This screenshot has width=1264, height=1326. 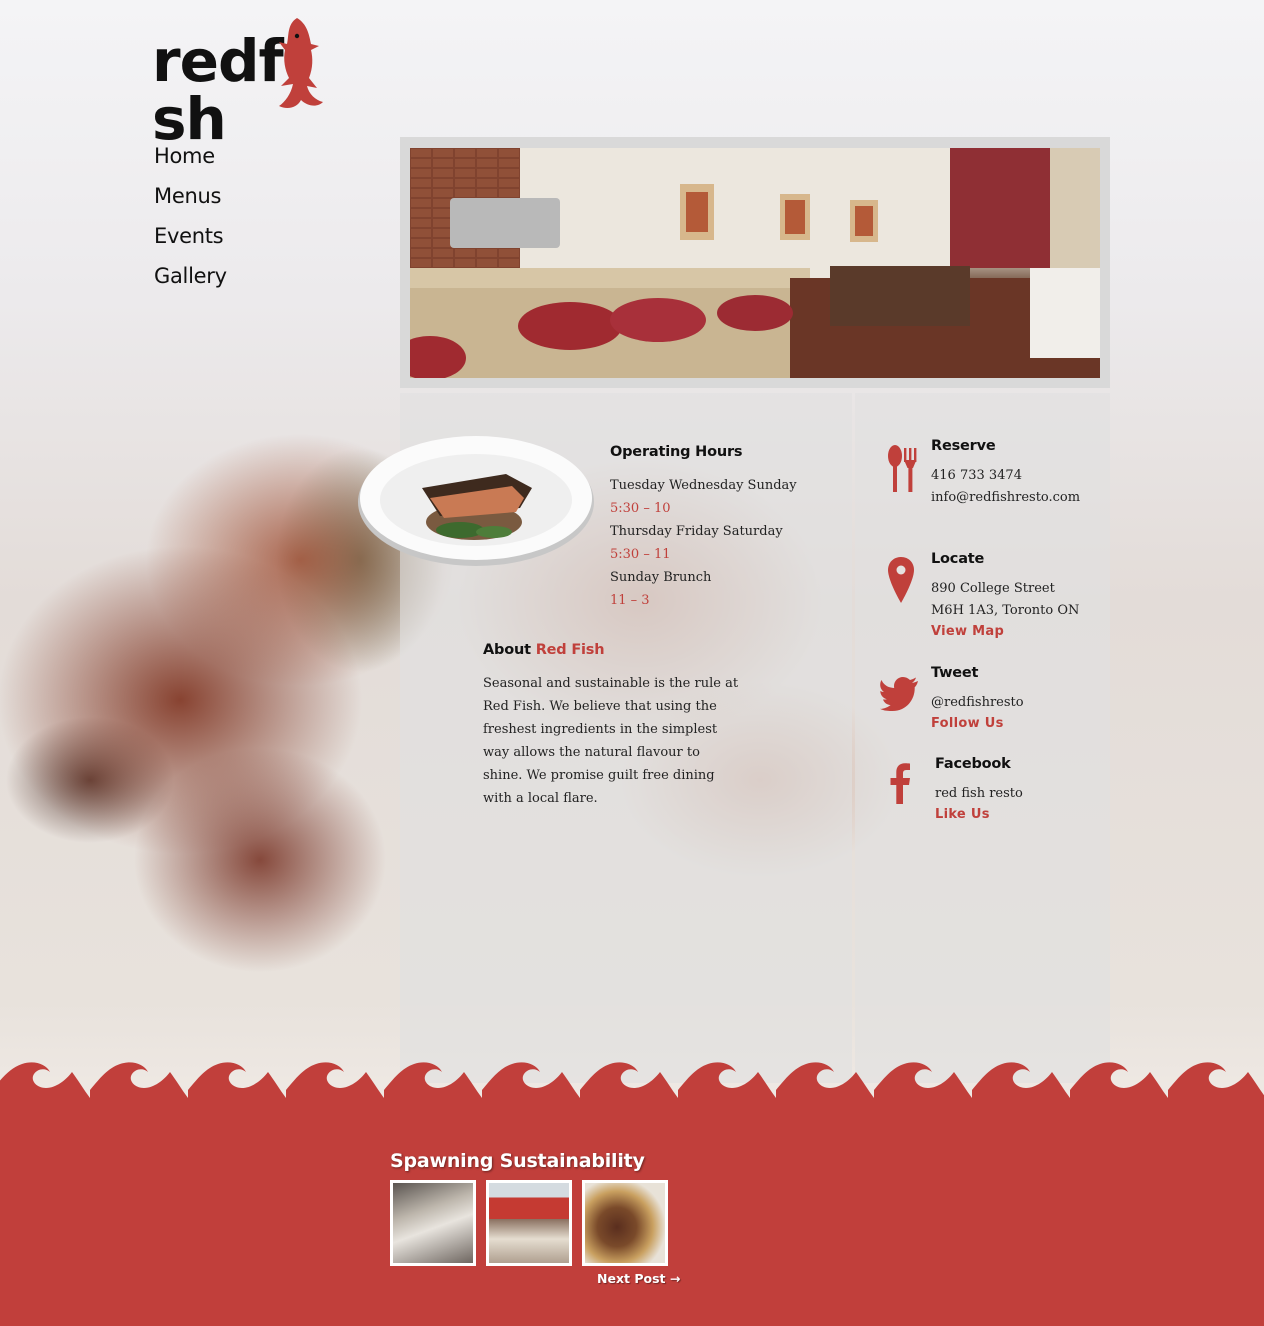 What do you see at coordinates (632, 1086) in the screenshot?
I see `wave-border` at bounding box center [632, 1086].